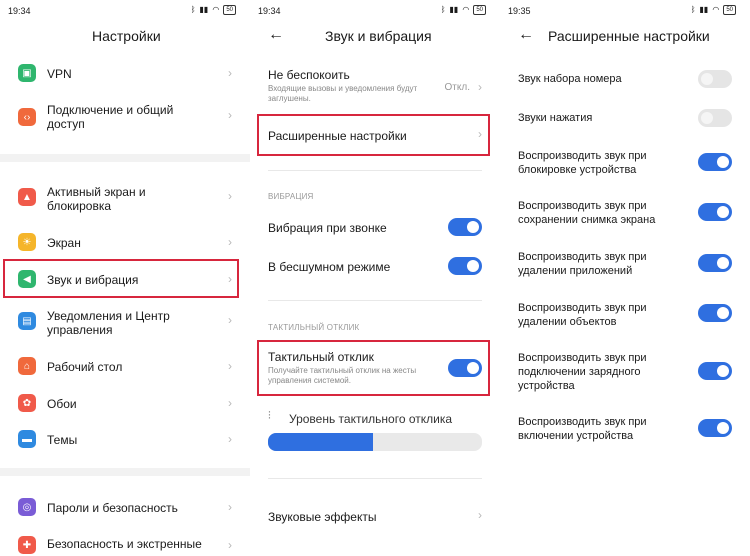 The image size is (750, 556). Describe the element at coordinates (62, 404) in the screenshot. I see `settings-item-label: Обои` at that location.